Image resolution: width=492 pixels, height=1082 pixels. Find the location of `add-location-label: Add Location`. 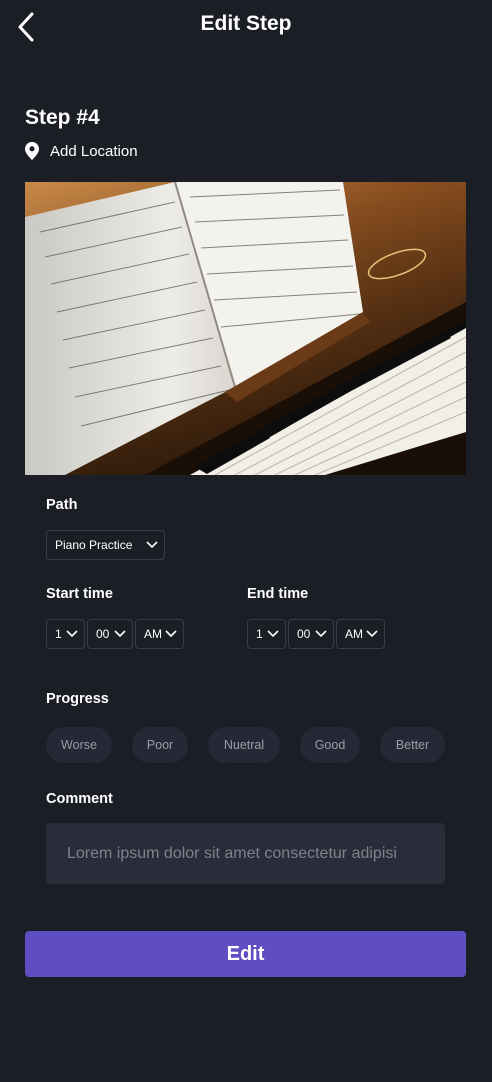

add-location-label: Add Location is located at coordinates (94, 151).